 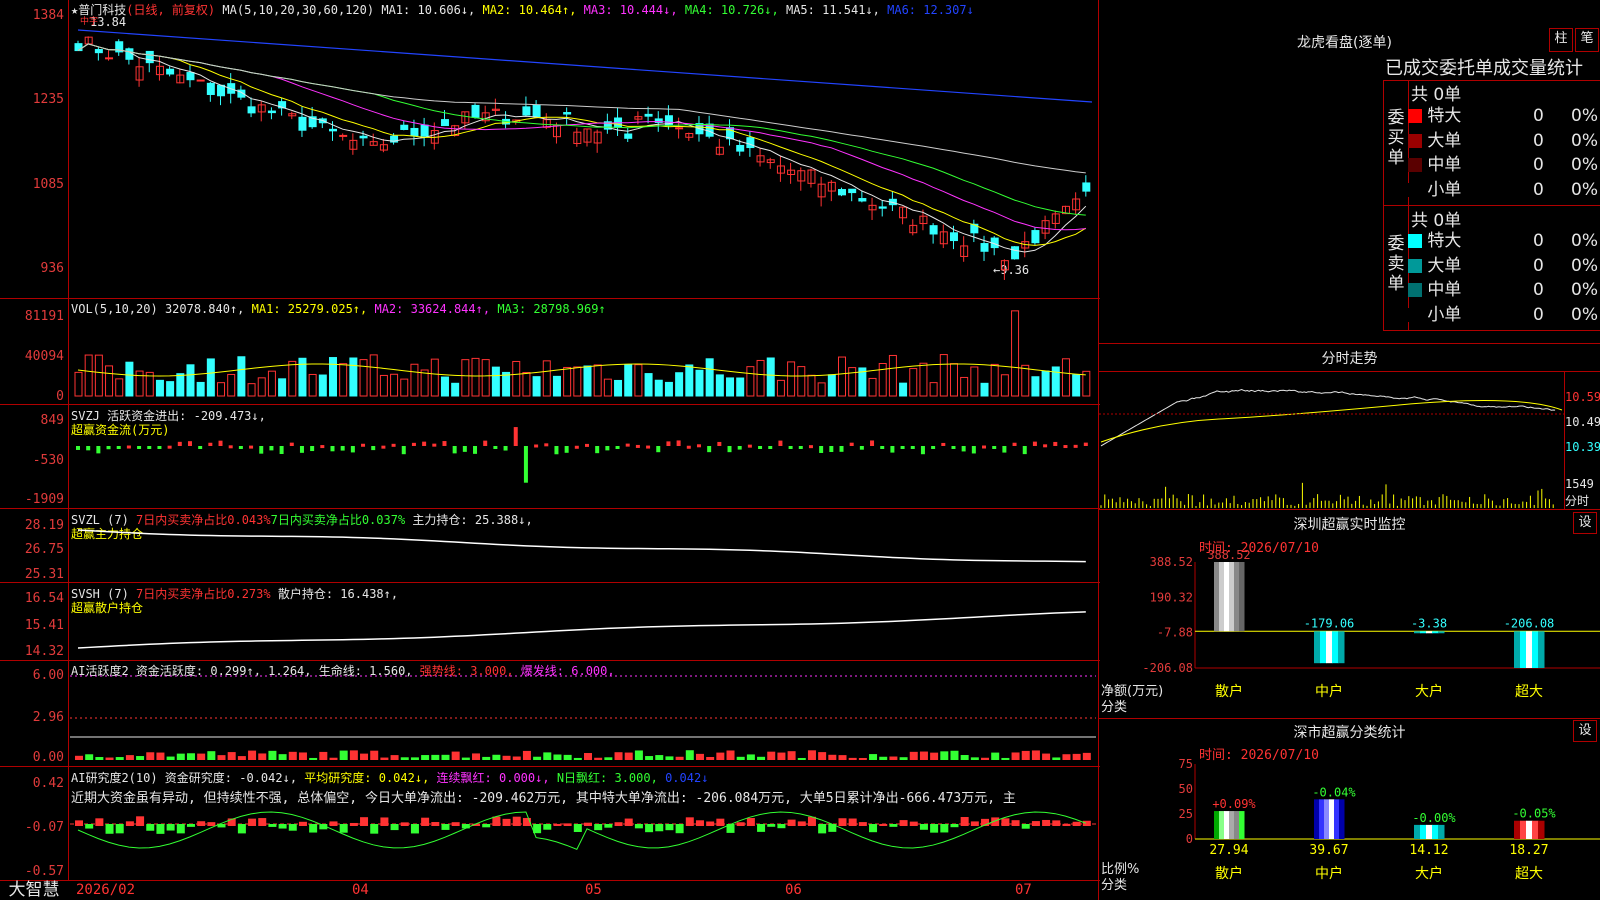 I want to click on y-tick-label: 25, so click(x=1186, y=814).